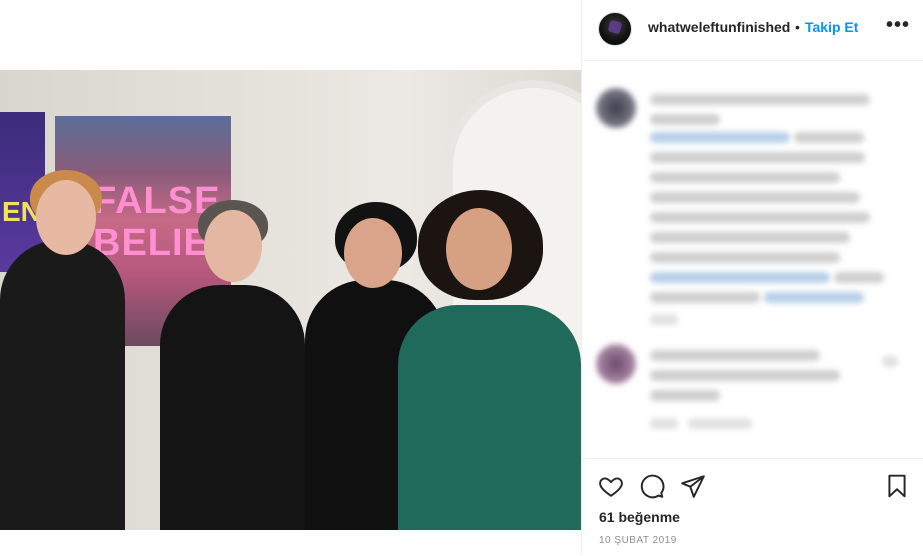 The width and height of the screenshot is (923, 556). Describe the element at coordinates (664, 319) in the screenshot. I see `comment-1-meta` at that location.